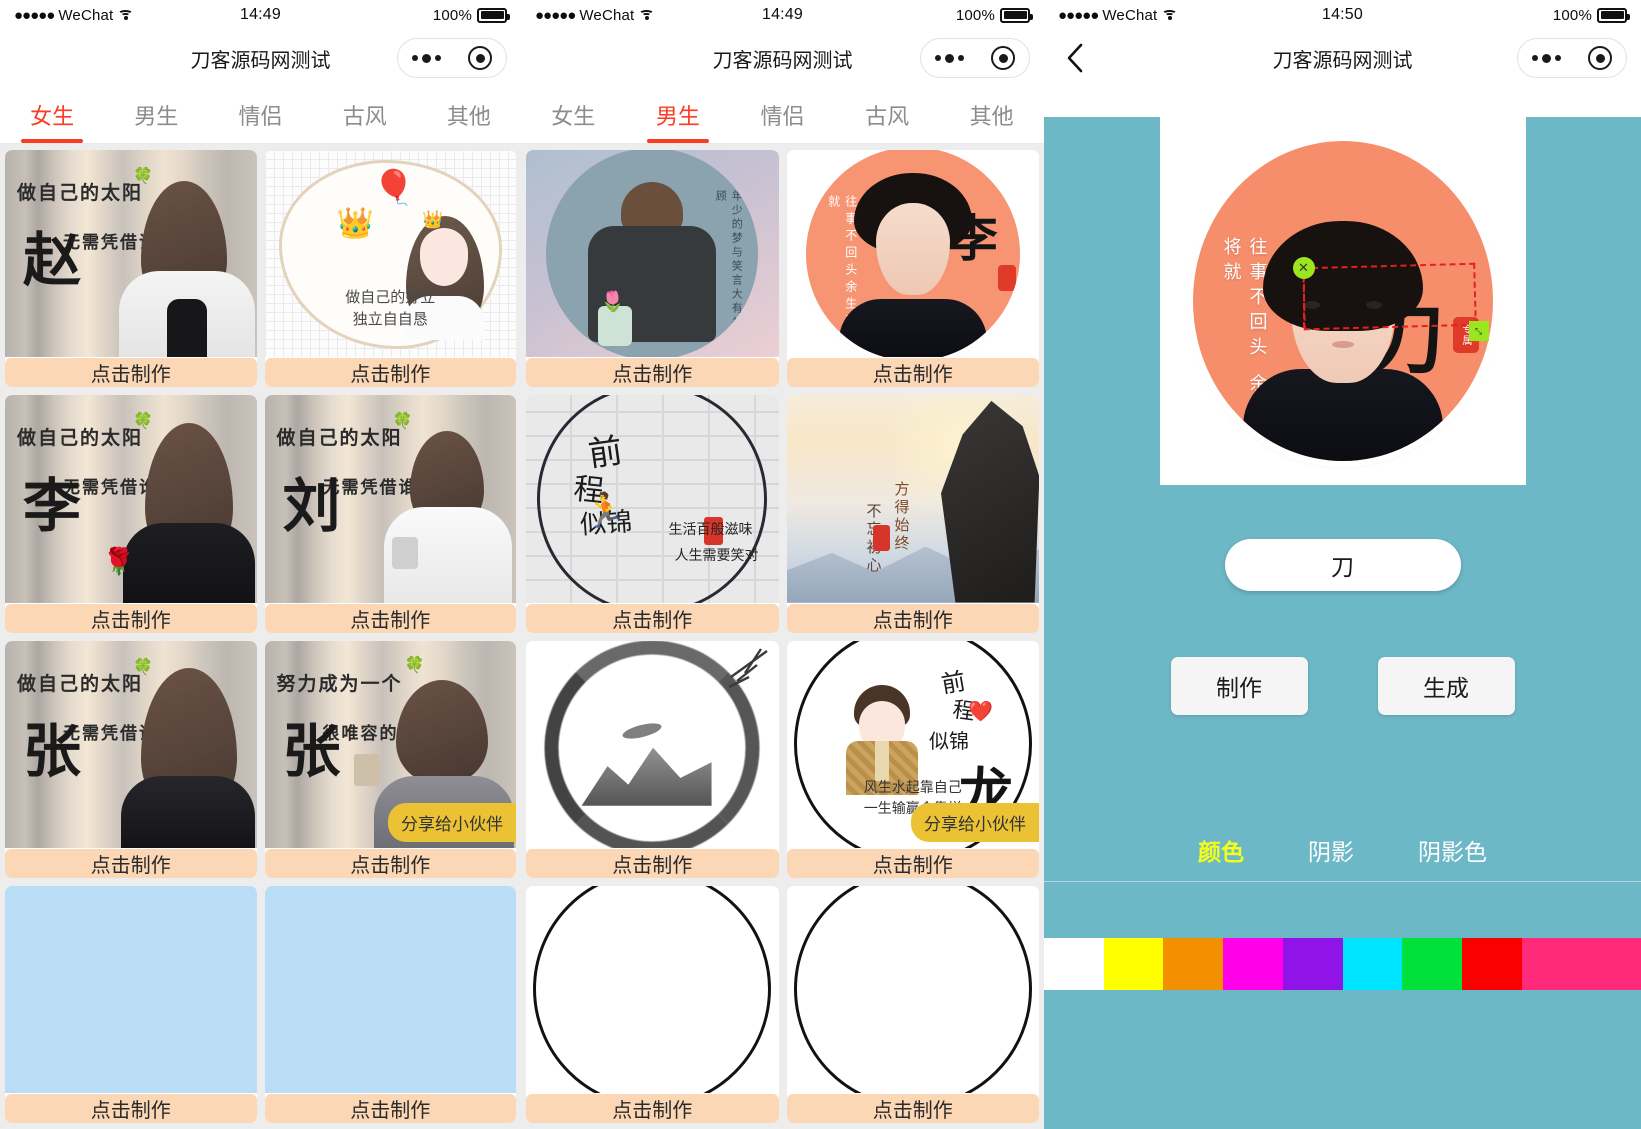 This screenshot has height=1129, width=1641. Describe the element at coordinates (390, 744) in the screenshot. I see `template-thumbnail: 努力成为一个 🍀 很唯容的女孩 张 分享给小伙伴` at that location.